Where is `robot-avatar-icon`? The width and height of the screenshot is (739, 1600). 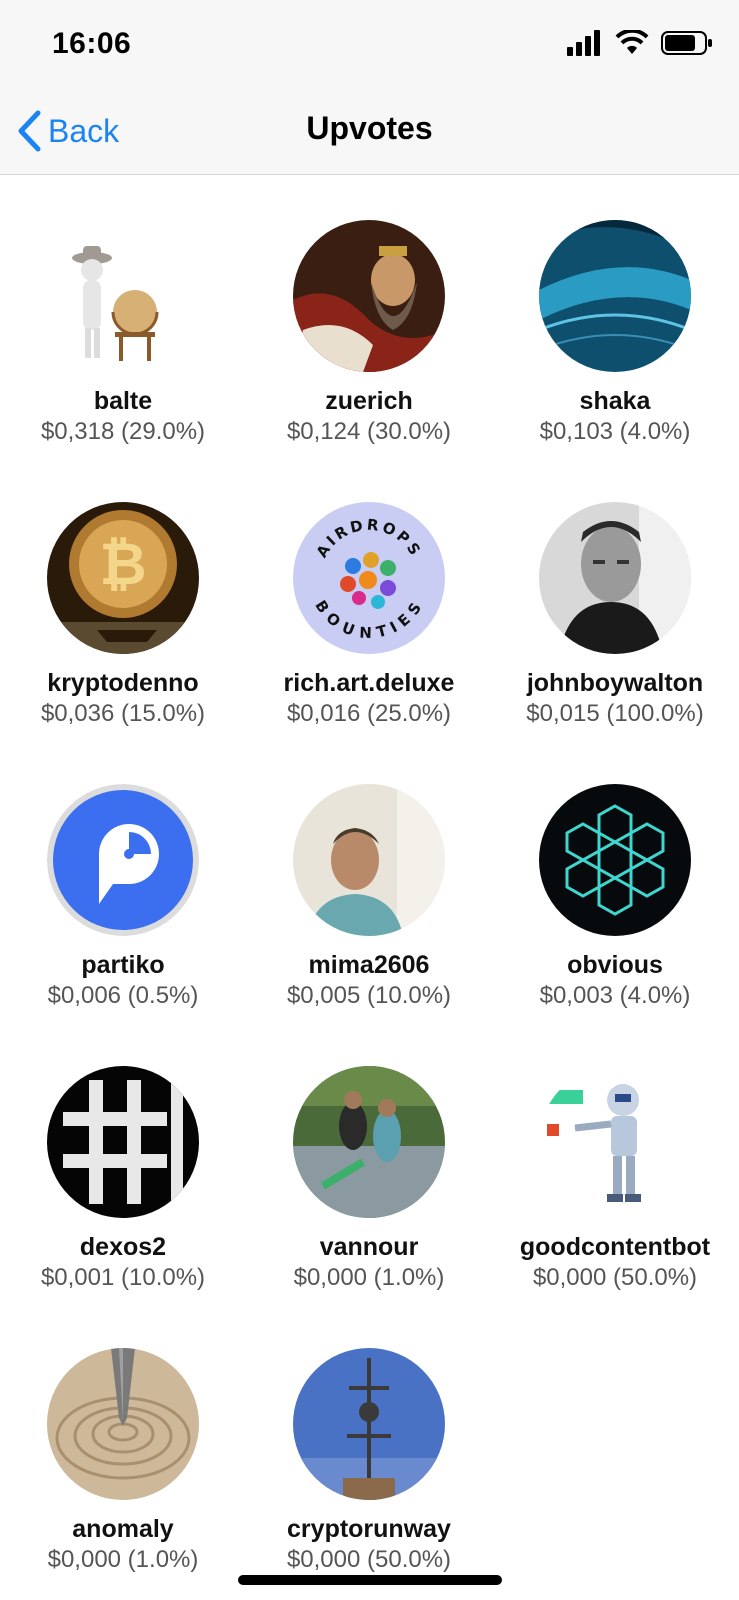 robot-avatar-icon is located at coordinates (615, 1142).